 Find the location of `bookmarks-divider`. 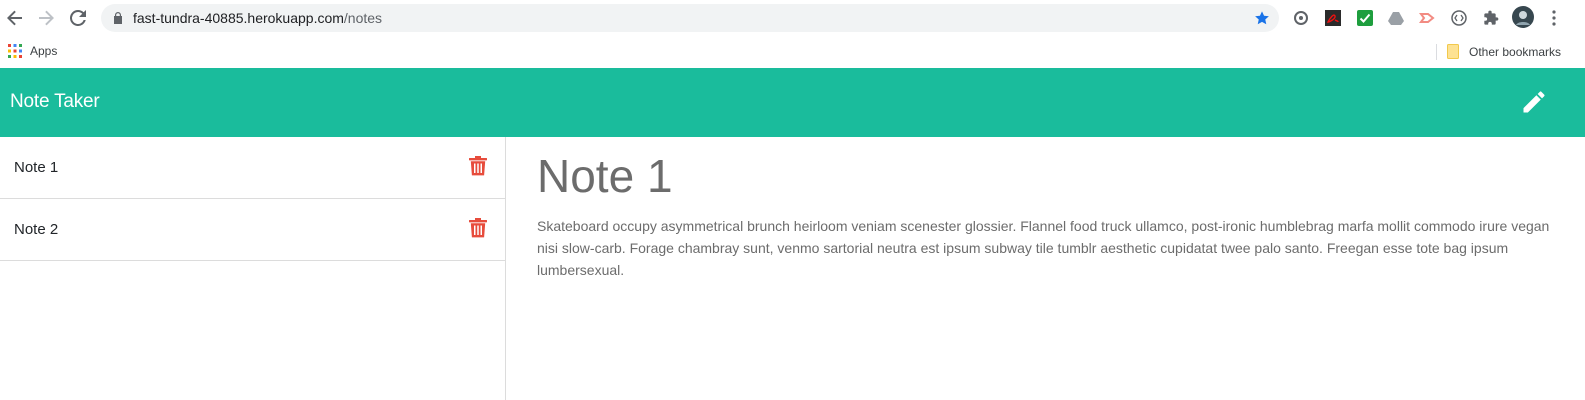

bookmarks-divider is located at coordinates (1436, 52).